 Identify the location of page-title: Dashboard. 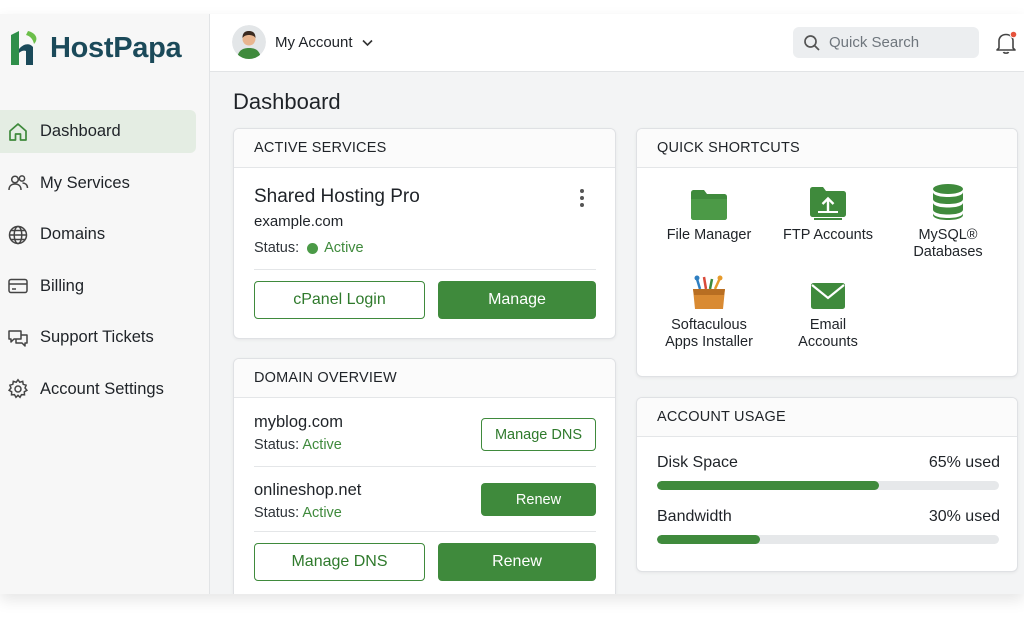
(287, 101).